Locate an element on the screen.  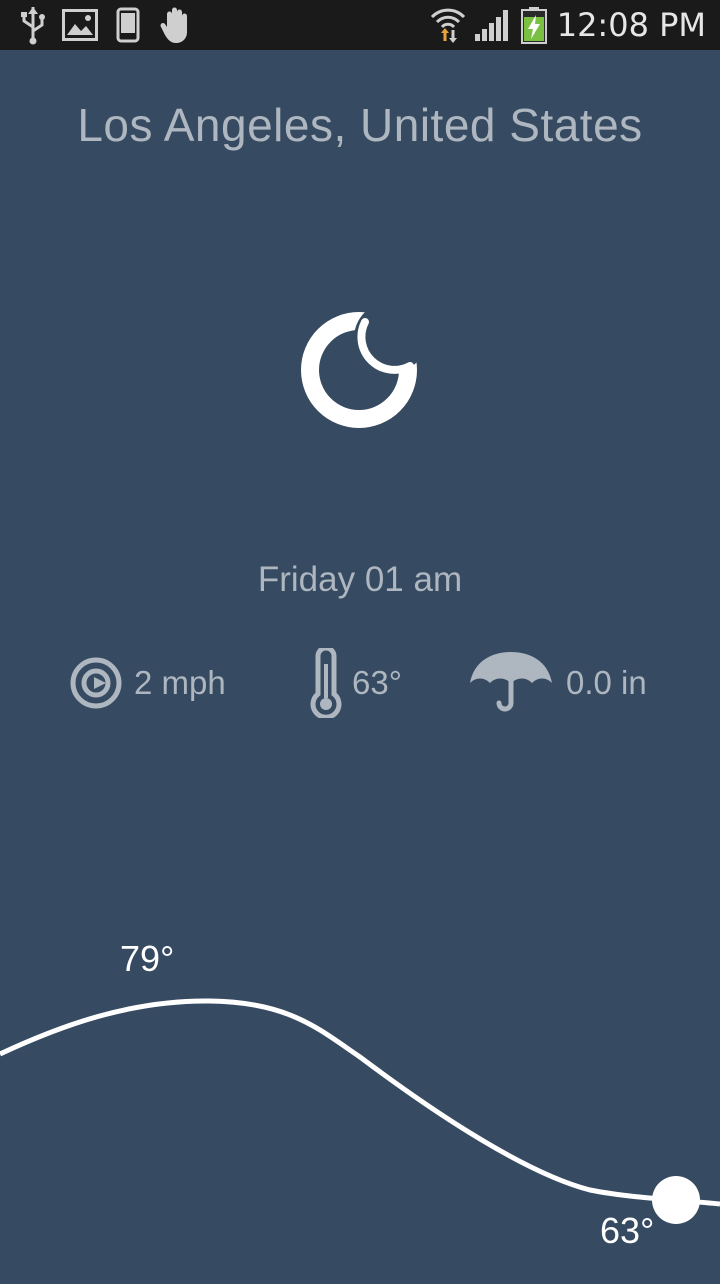
temperature-value: 63° is located at coordinates (377, 682).